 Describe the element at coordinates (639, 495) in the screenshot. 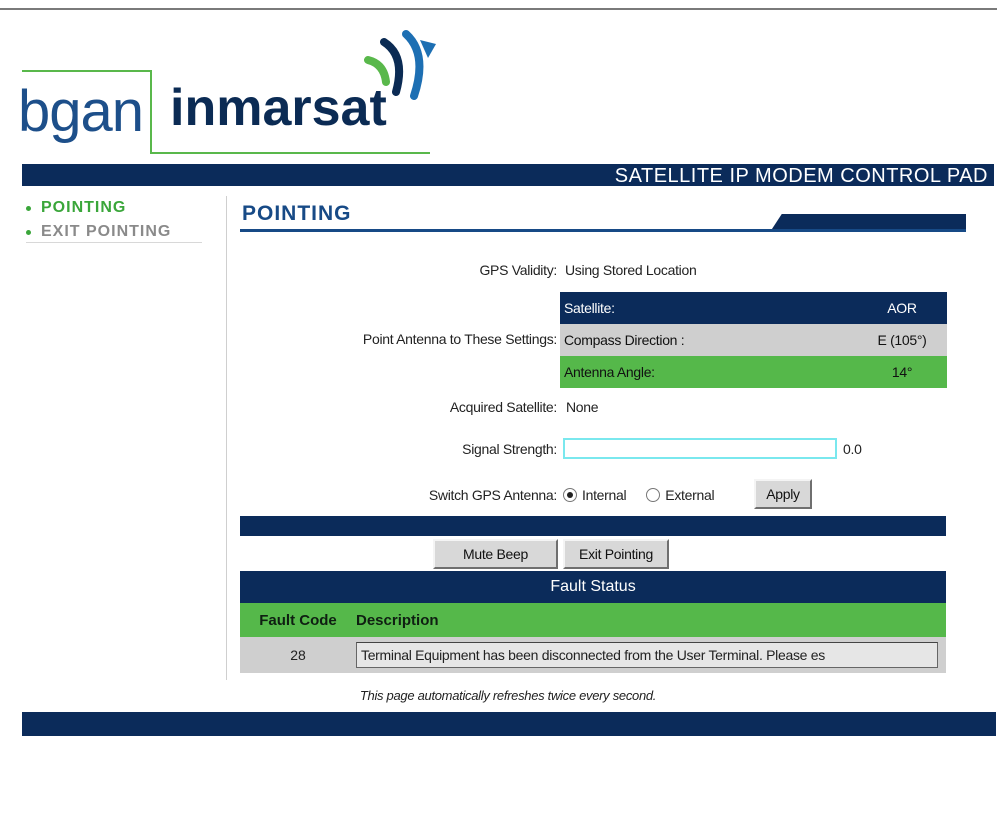

I see `gps-antenna-radio-group: Internal External` at that location.